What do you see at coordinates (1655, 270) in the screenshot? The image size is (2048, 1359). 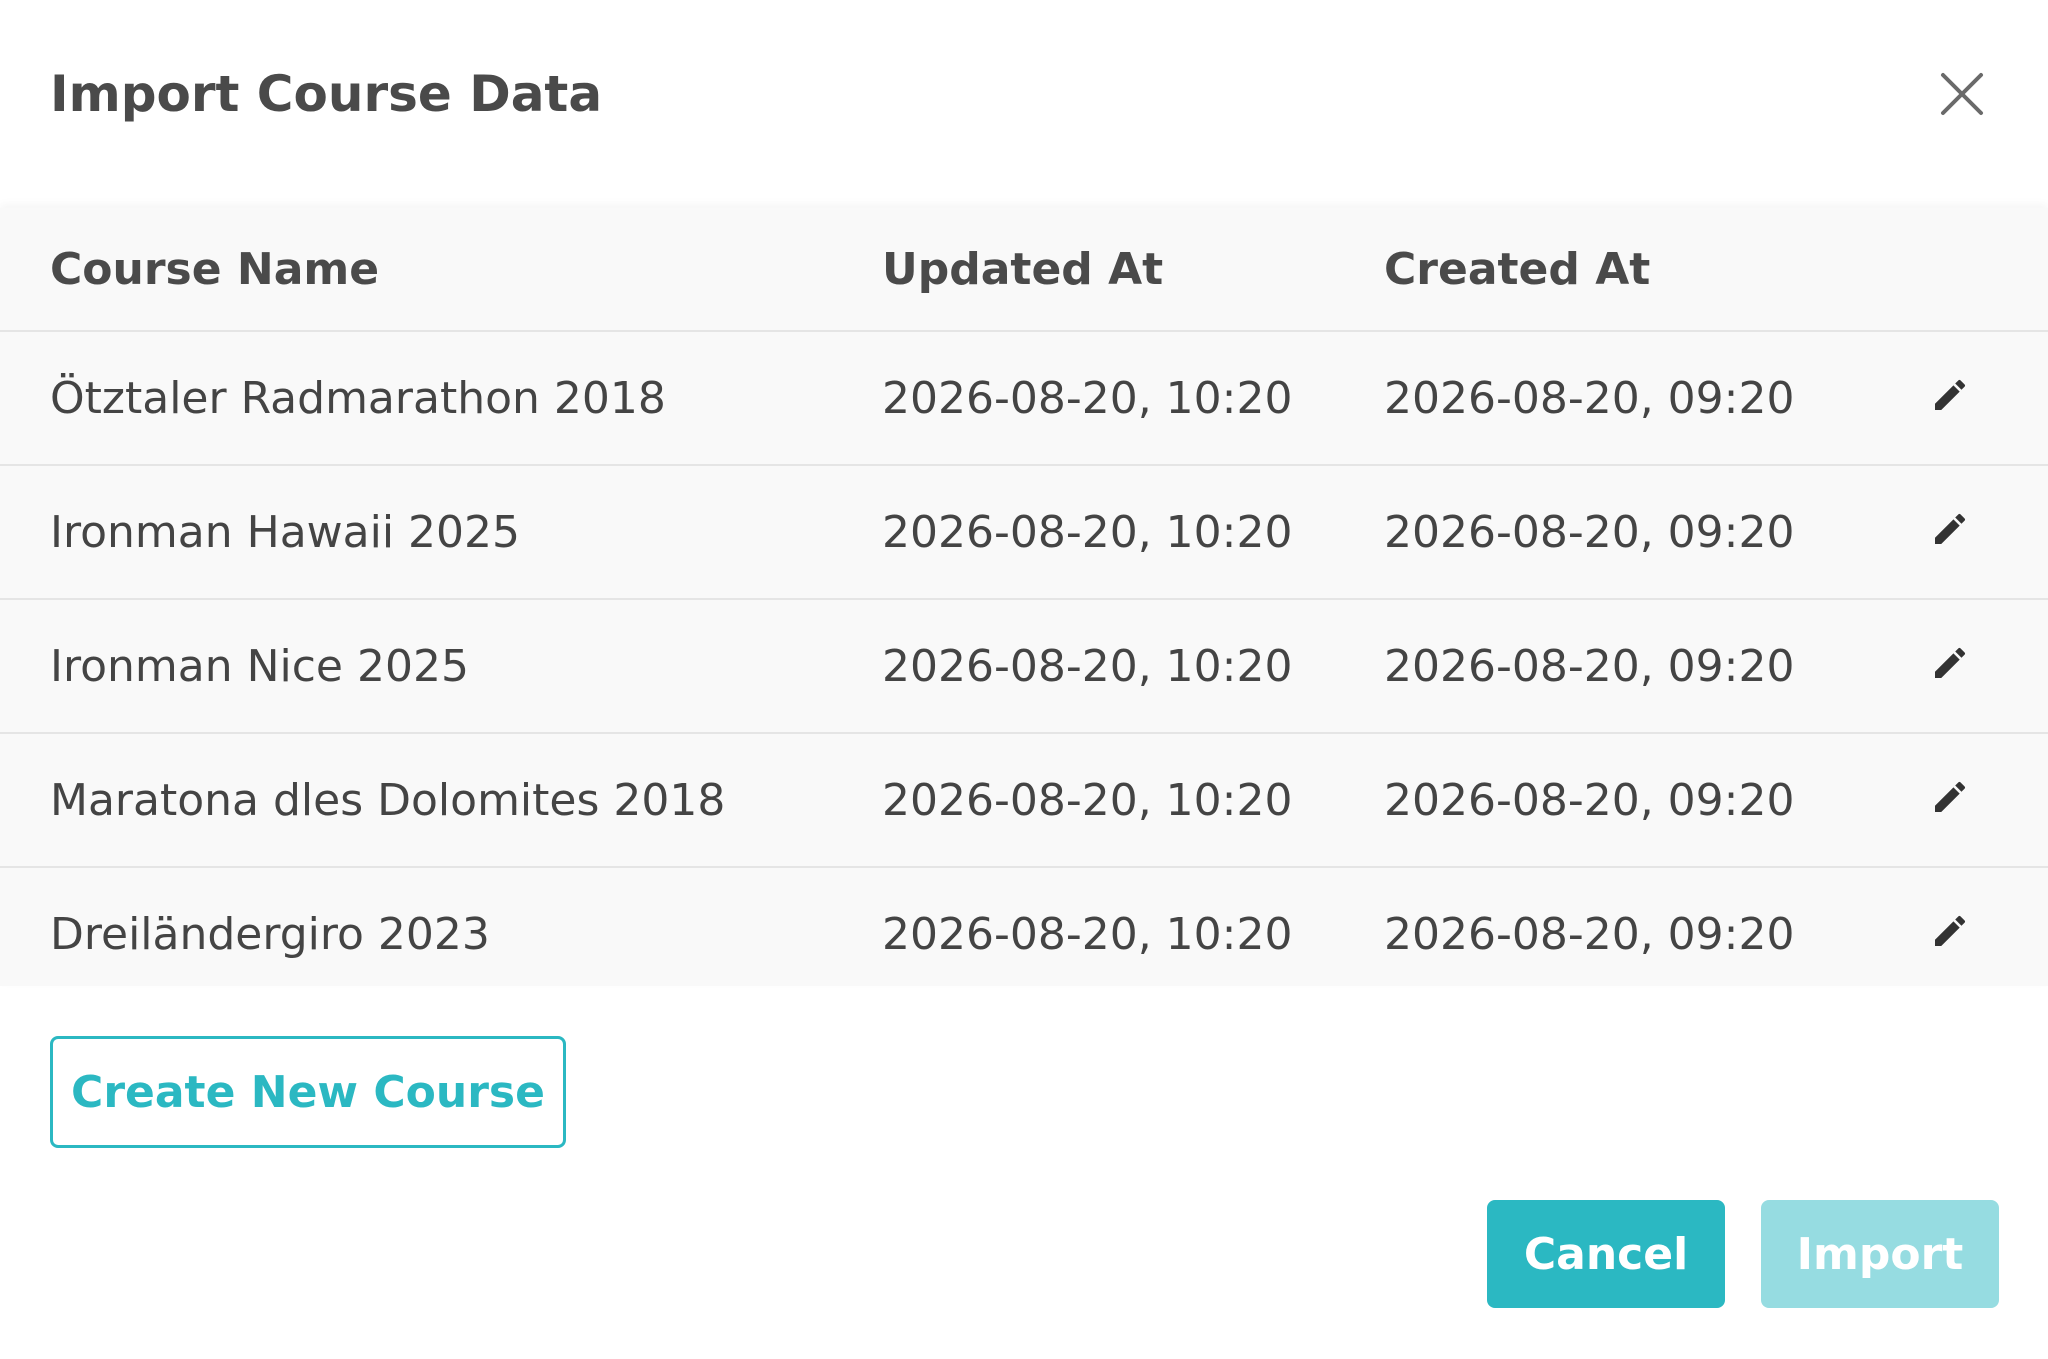 I see `column-header-created-at: Created At` at bounding box center [1655, 270].